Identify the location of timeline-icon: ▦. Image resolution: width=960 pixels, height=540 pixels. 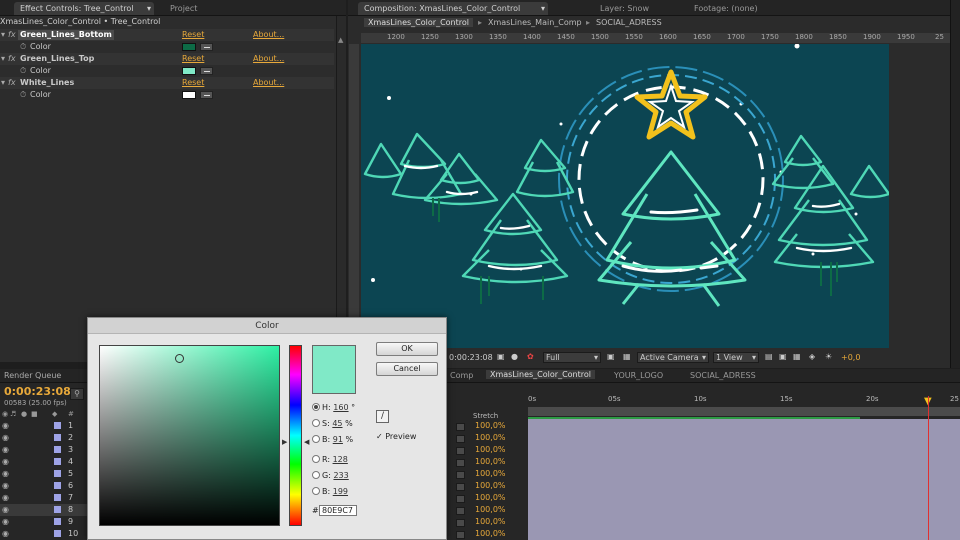
(797, 356).